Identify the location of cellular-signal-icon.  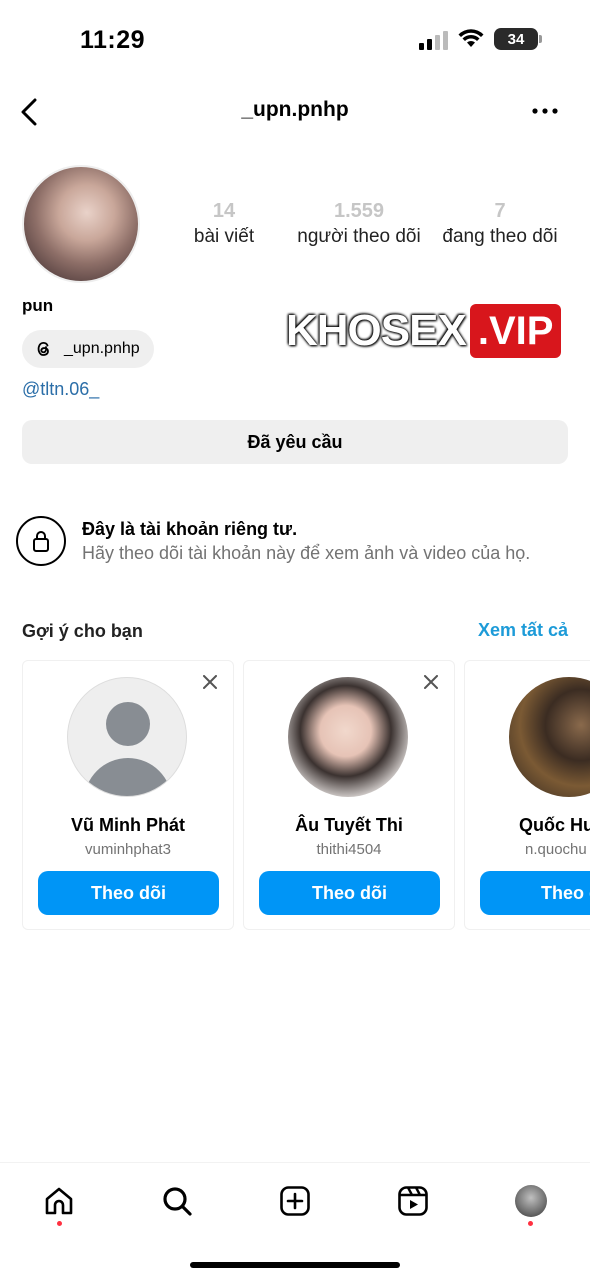
(433, 39).